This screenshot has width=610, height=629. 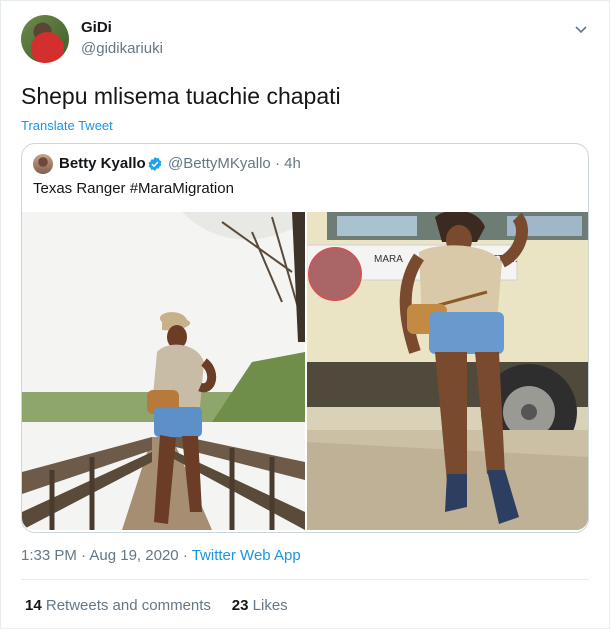 I want to click on likes-stat: 23 Likes, so click(x=260, y=605).